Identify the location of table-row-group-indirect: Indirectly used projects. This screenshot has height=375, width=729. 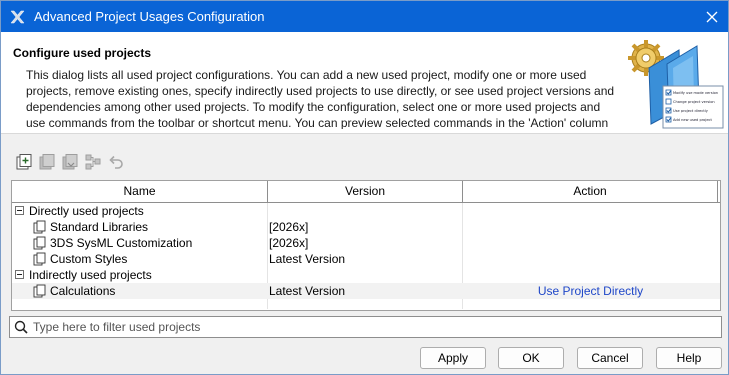
(366, 275).